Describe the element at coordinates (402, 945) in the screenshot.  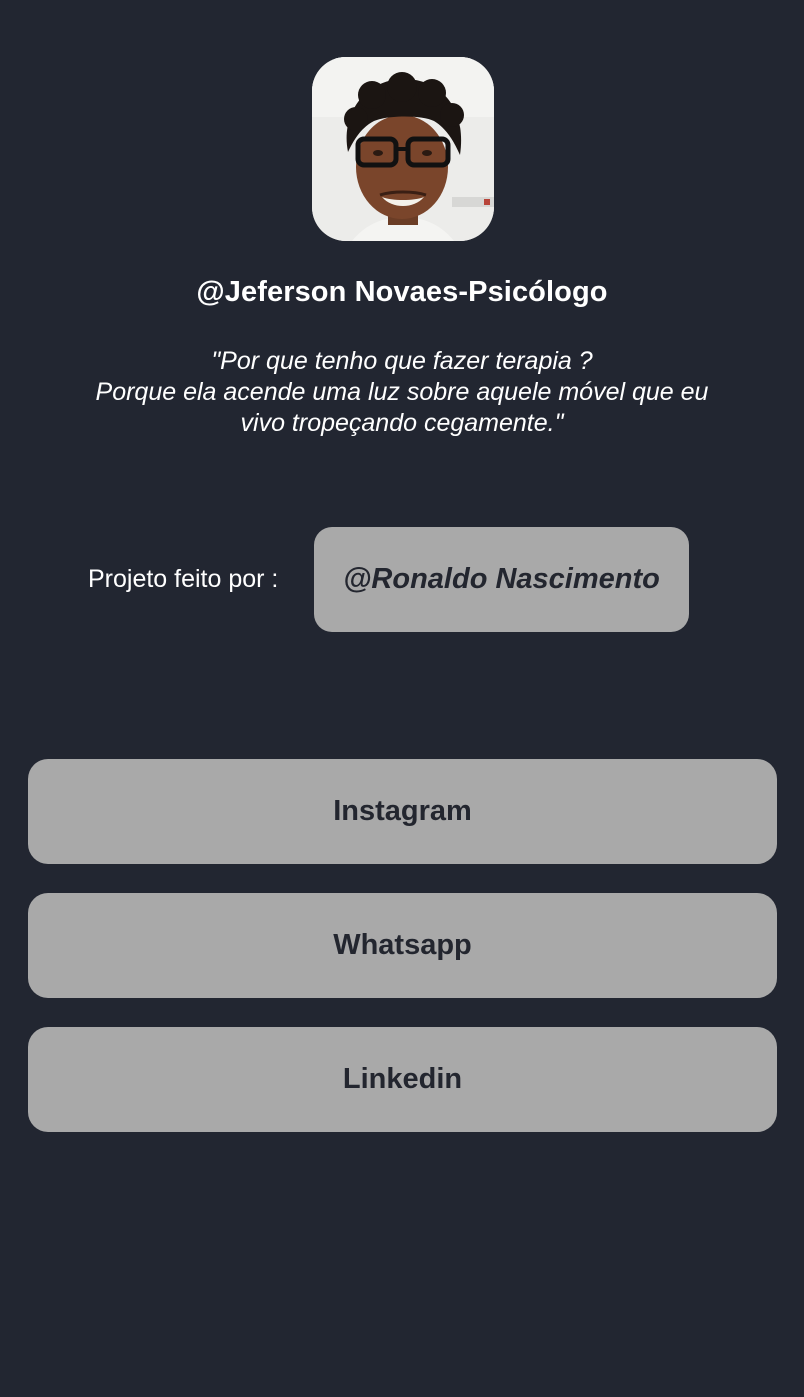
I see `whatsapp-button: Whatsapp` at that location.